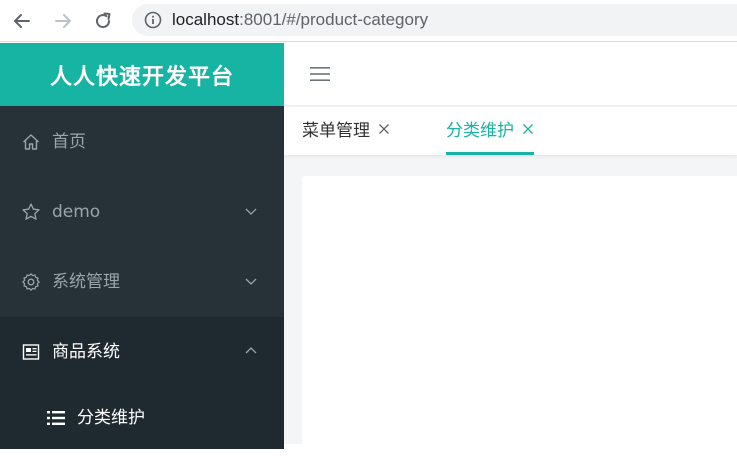 Image resolution: width=737 pixels, height=456 pixels. I want to click on brand-title: 人人快速开发平台, so click(142, 74).